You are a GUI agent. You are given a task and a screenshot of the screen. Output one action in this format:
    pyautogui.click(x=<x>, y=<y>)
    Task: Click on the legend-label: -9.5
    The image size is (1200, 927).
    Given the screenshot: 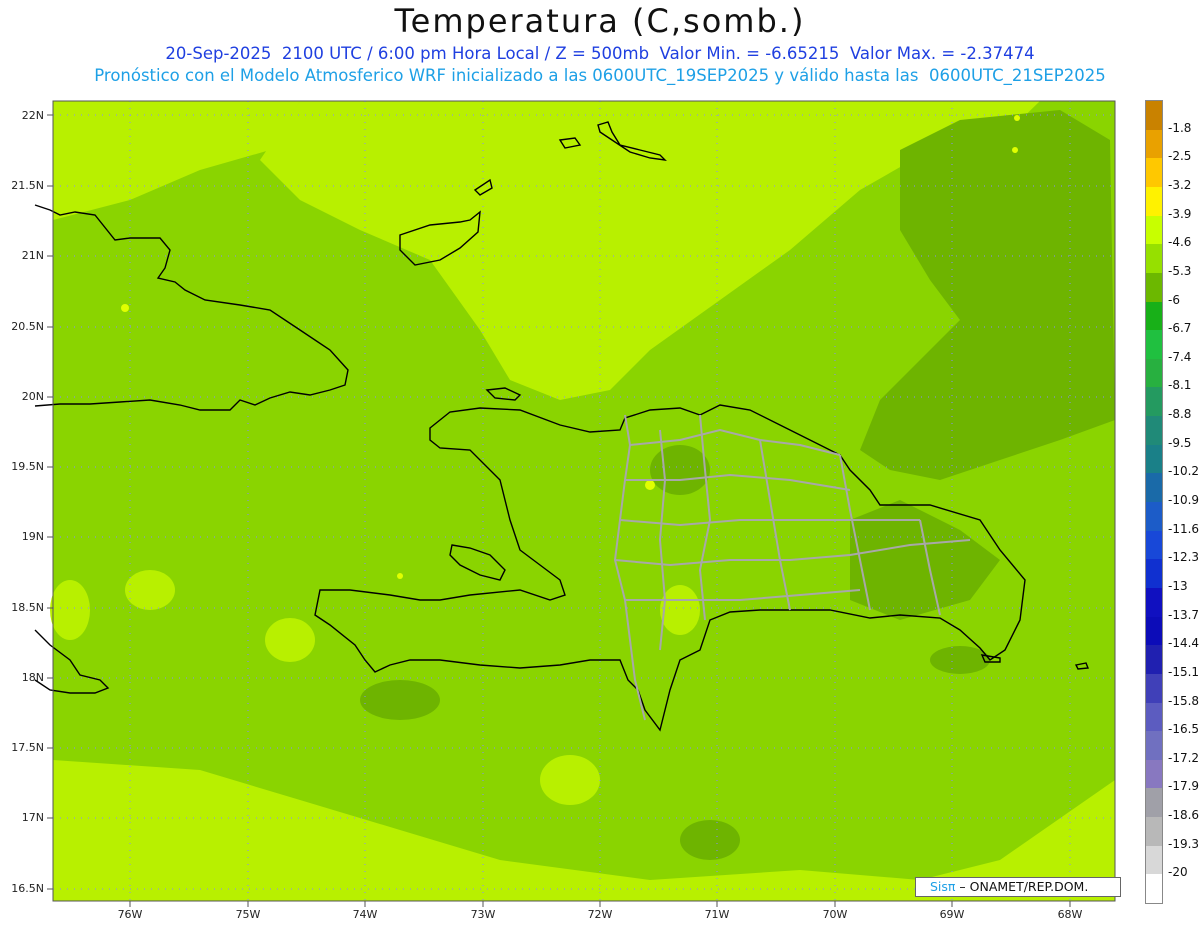 What is the action you would take?
    pyautogui.click(x=1180, y=442)
    